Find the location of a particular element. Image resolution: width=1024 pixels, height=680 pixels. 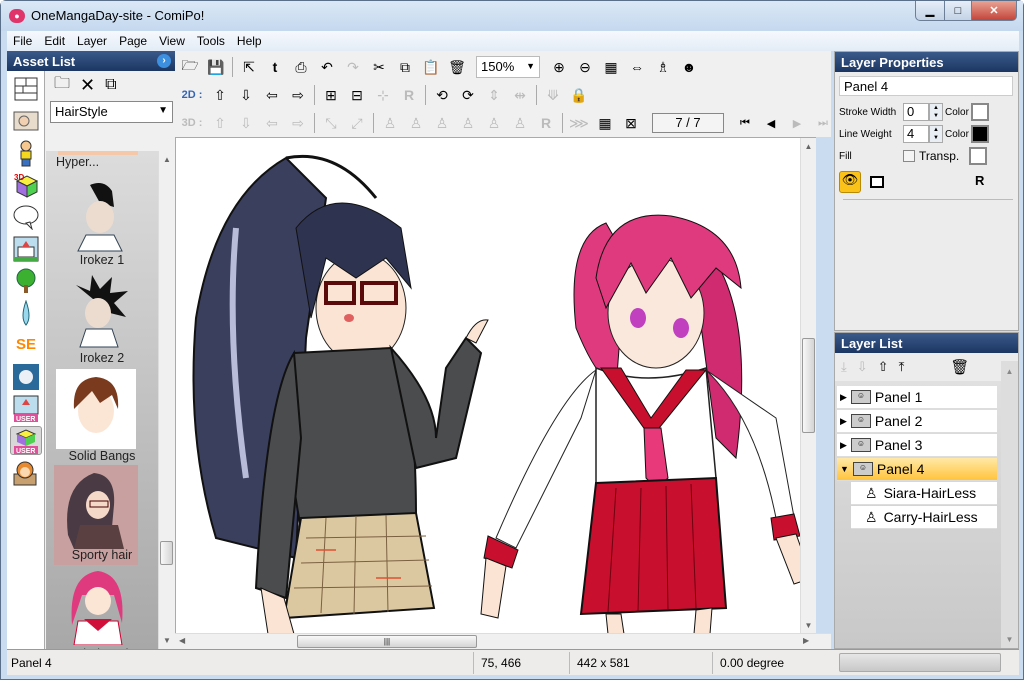

cut-icon: ✂ is located at coordinates (379, 67).